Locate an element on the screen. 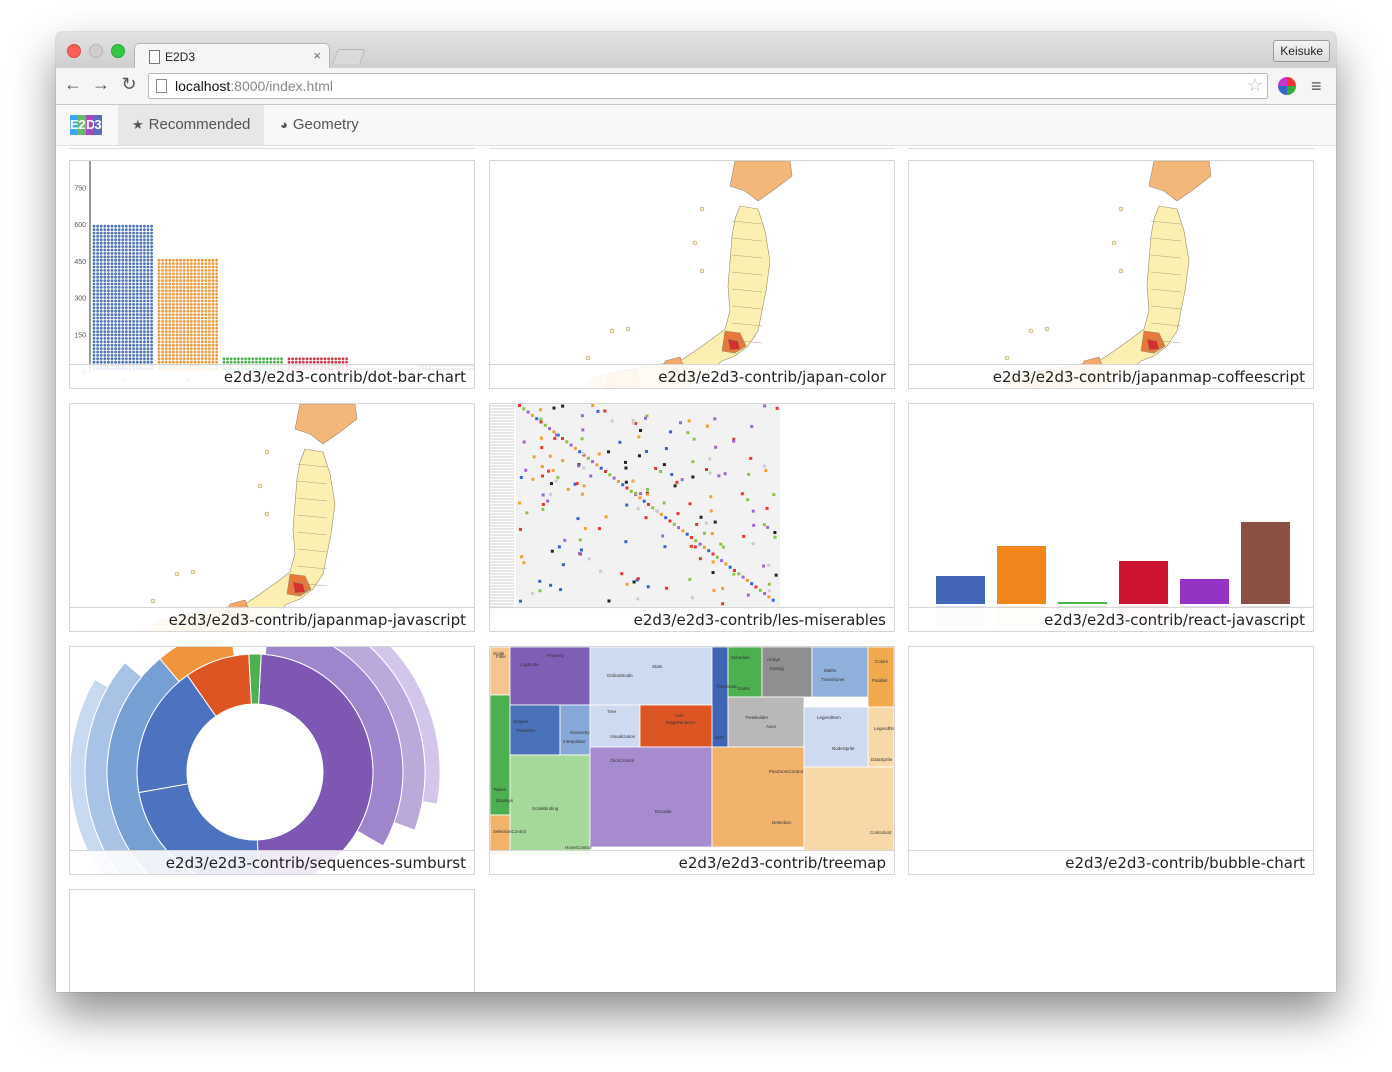 The image size is (1392, 1072). chart-card: e2d3/e2d3-contrib/japanmap-javascript is located at coordinates (272, 517).